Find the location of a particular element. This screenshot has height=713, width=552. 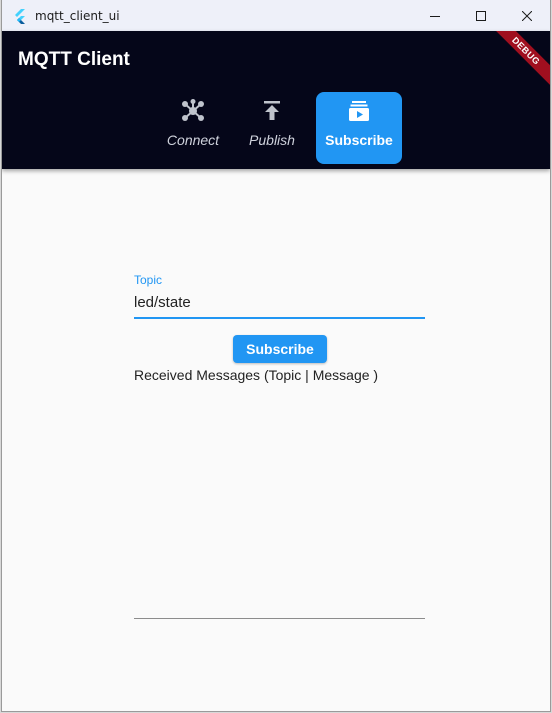

debug-banner: DEBUG is located at coordinates (517, 61).